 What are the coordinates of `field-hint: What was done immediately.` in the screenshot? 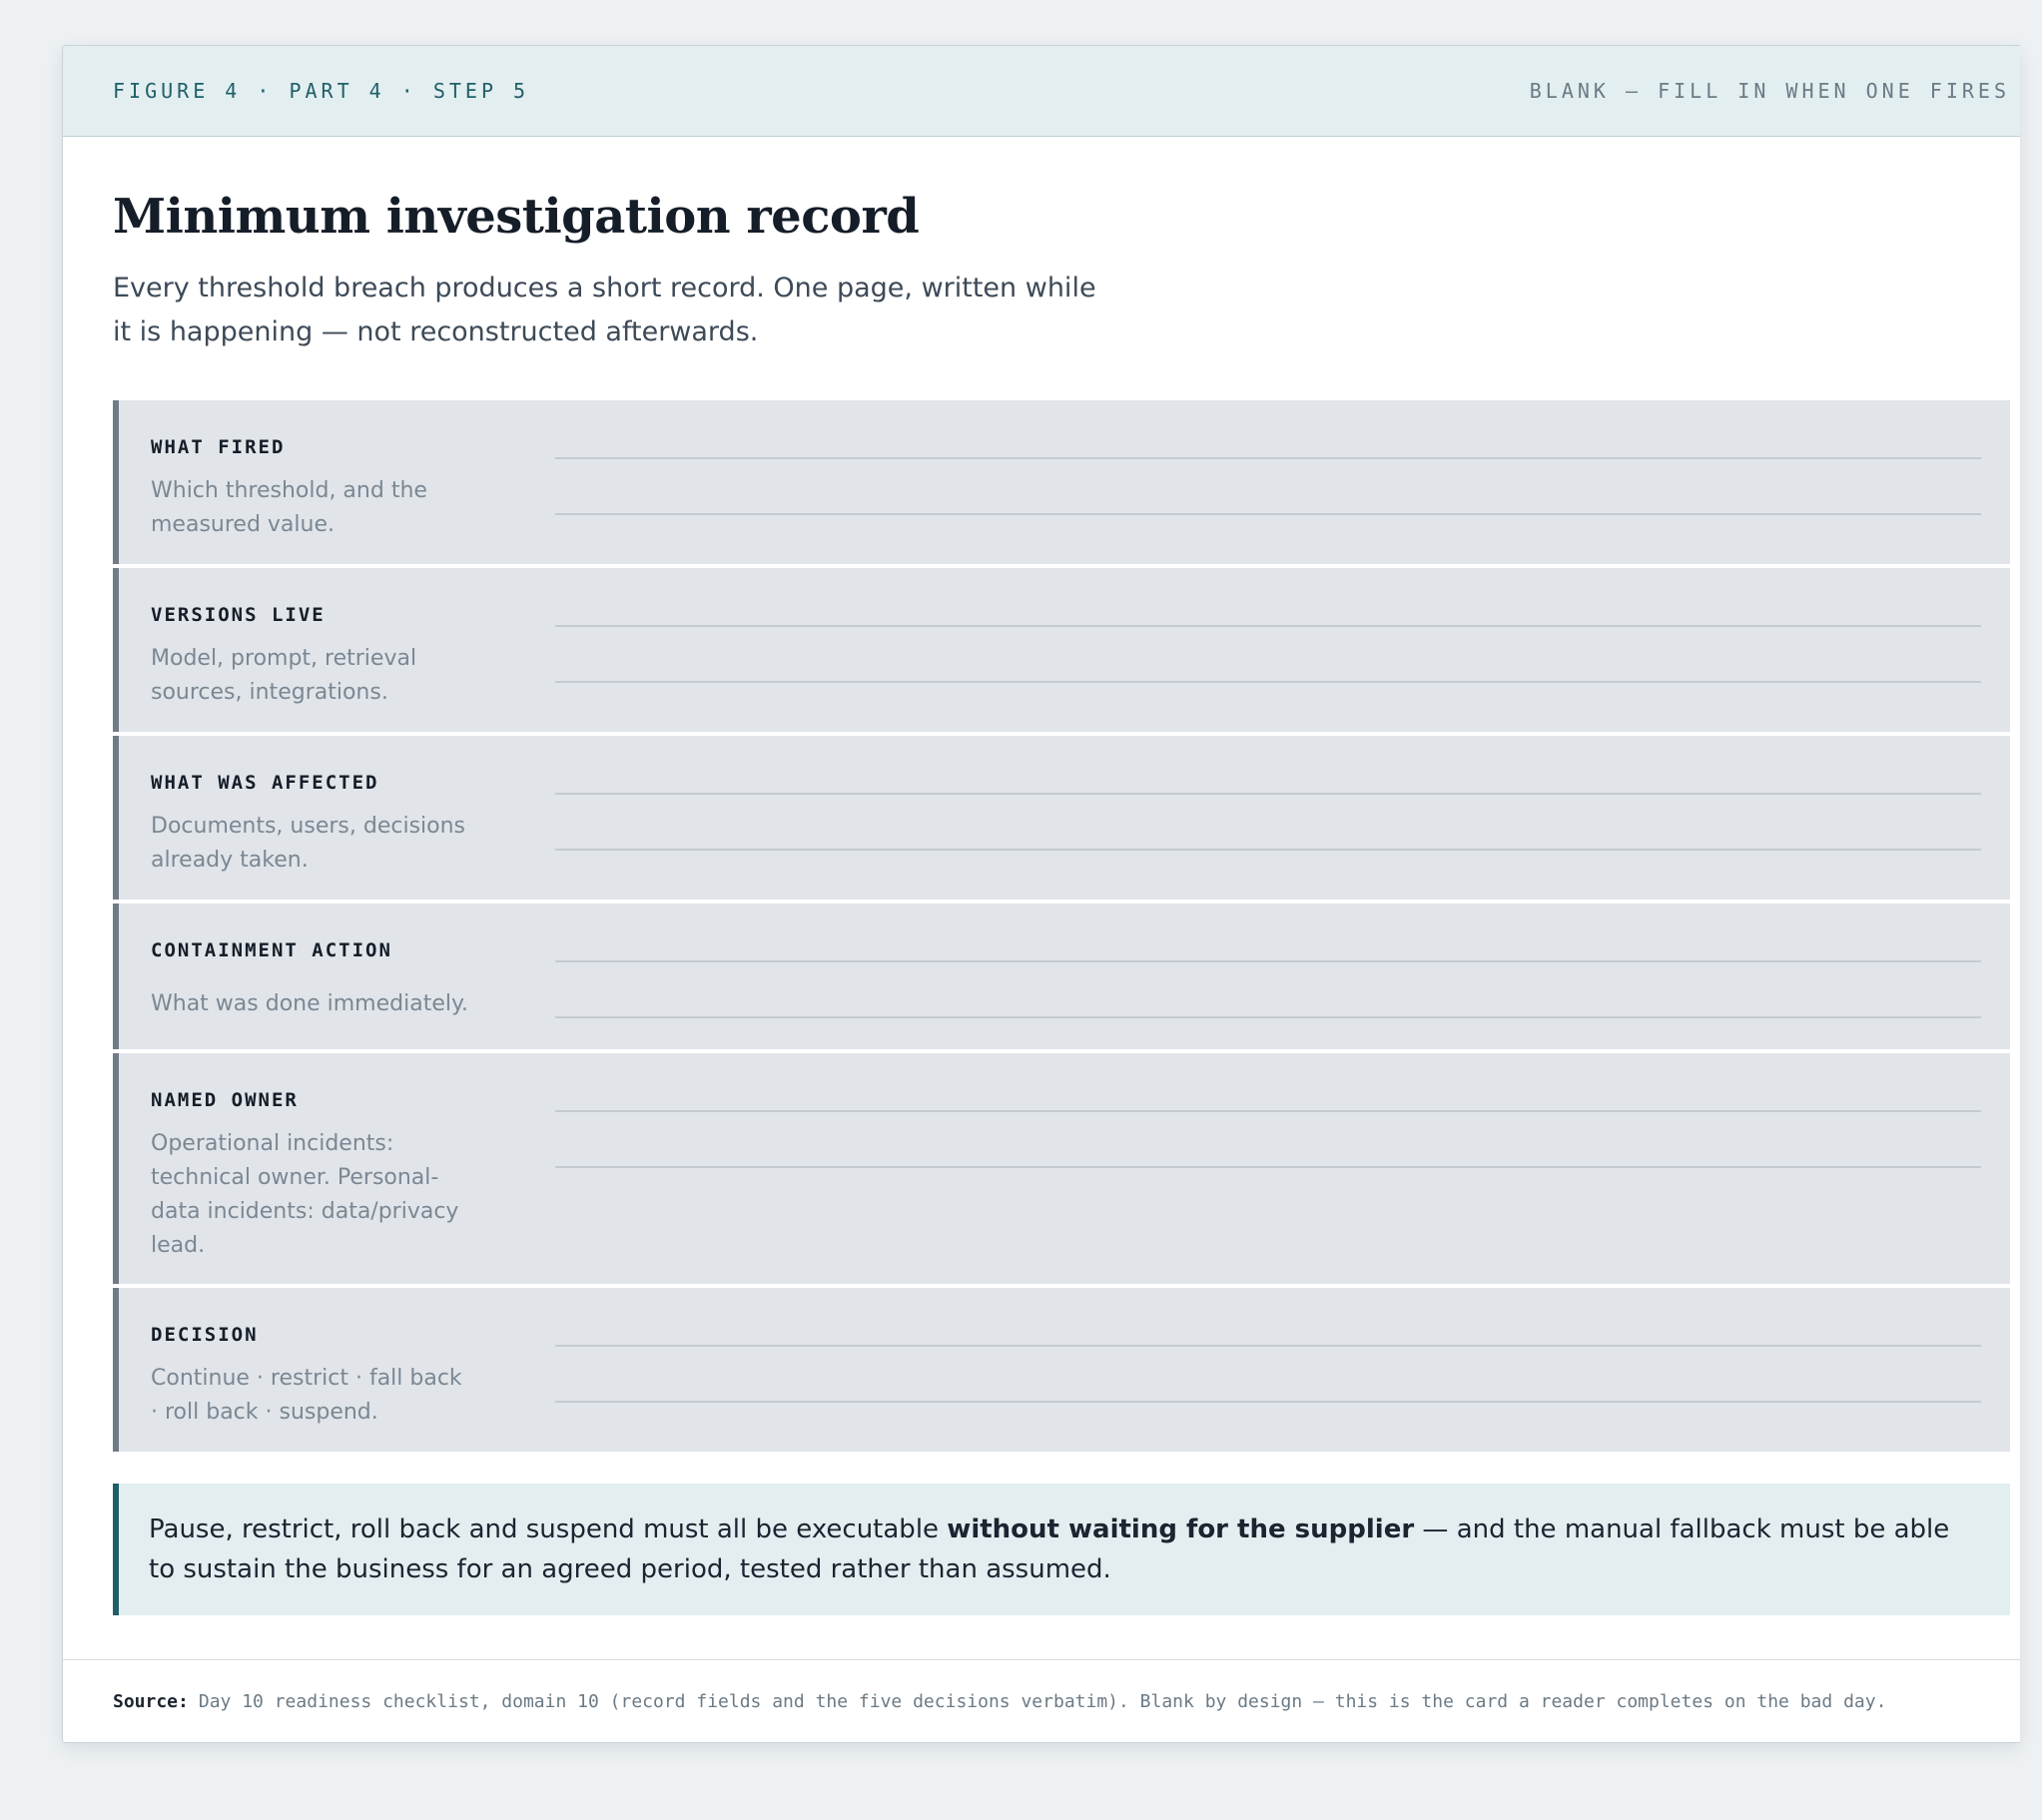 It's located at (309, 1003).